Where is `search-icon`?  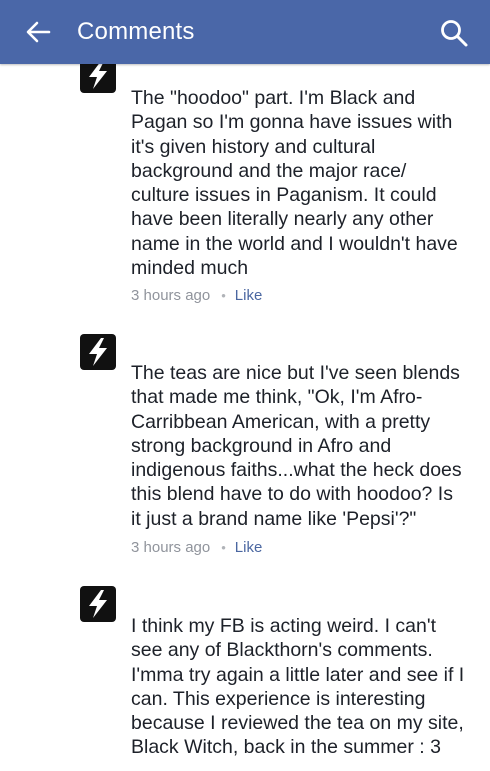 search-icon is located at coordinates (454, 33).